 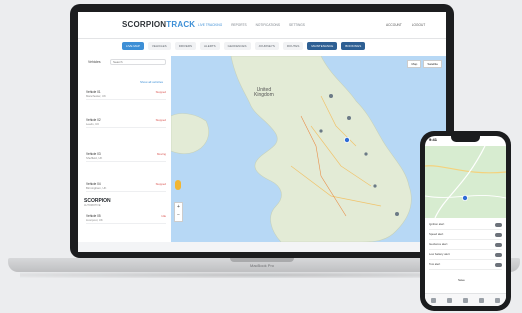 What do you see at coordinates (178, 215) in the screenshot?
I see `zoom-out-button: −` at bounding box center [178, 215].